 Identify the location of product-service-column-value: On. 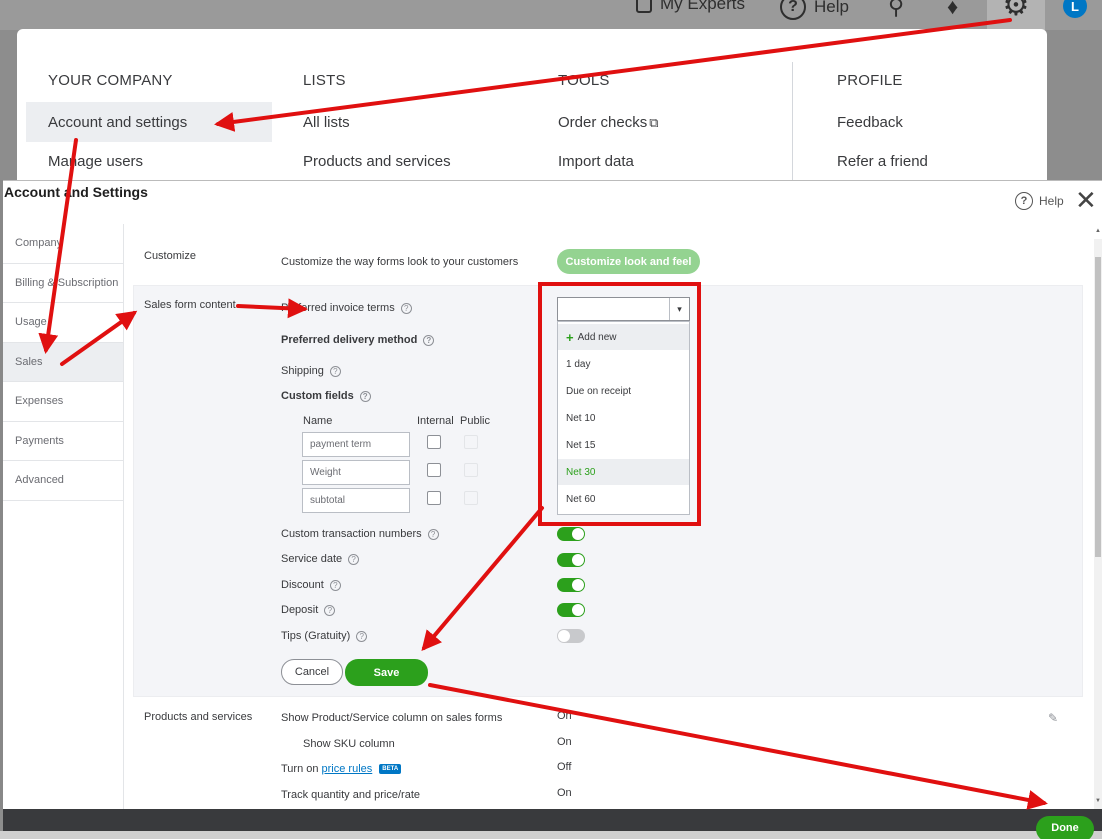
(564, 716).